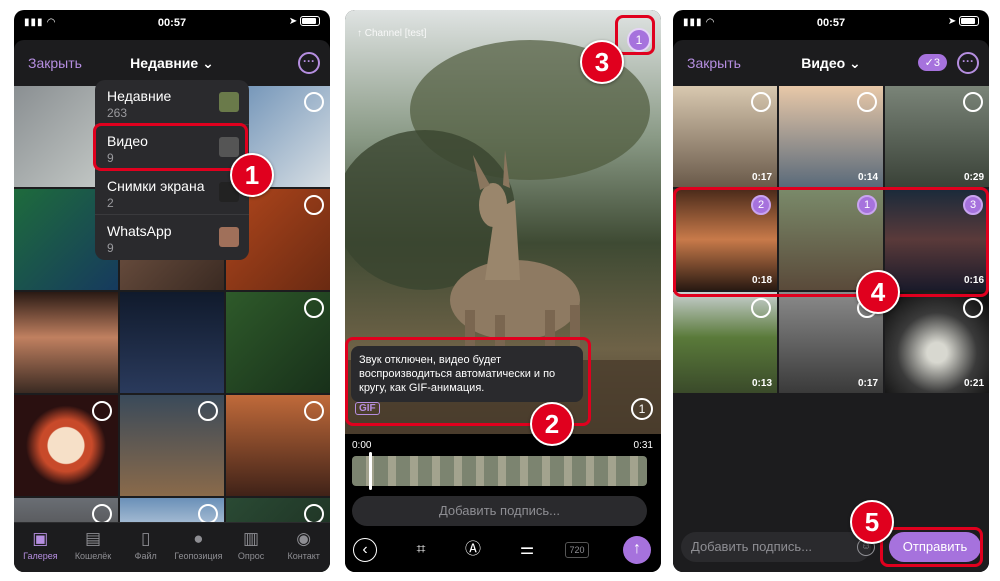  What do you see at coordinates (831, 63) in the screenshot?
I see `videos-header: Закрыть Видео ⌄ ✓3 ···` at bounding box center [831, 63].